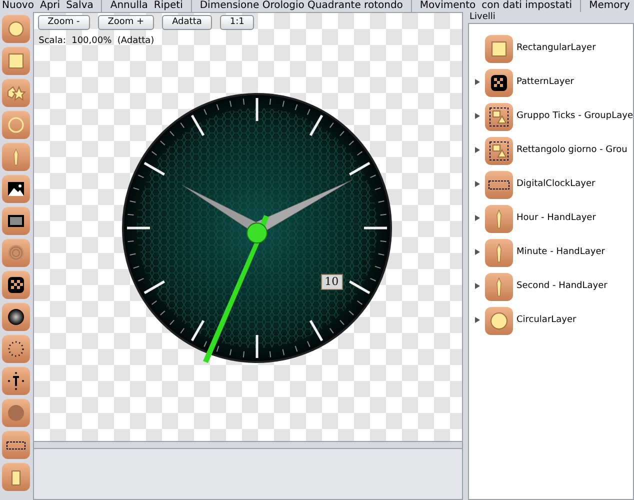 The image size is (634, 500). What do you see at coordinates (574, 117) in the screenshot?
I see `layer-label: Gruppo Ticks - GroupLaye` at bounding box center [574, 117].